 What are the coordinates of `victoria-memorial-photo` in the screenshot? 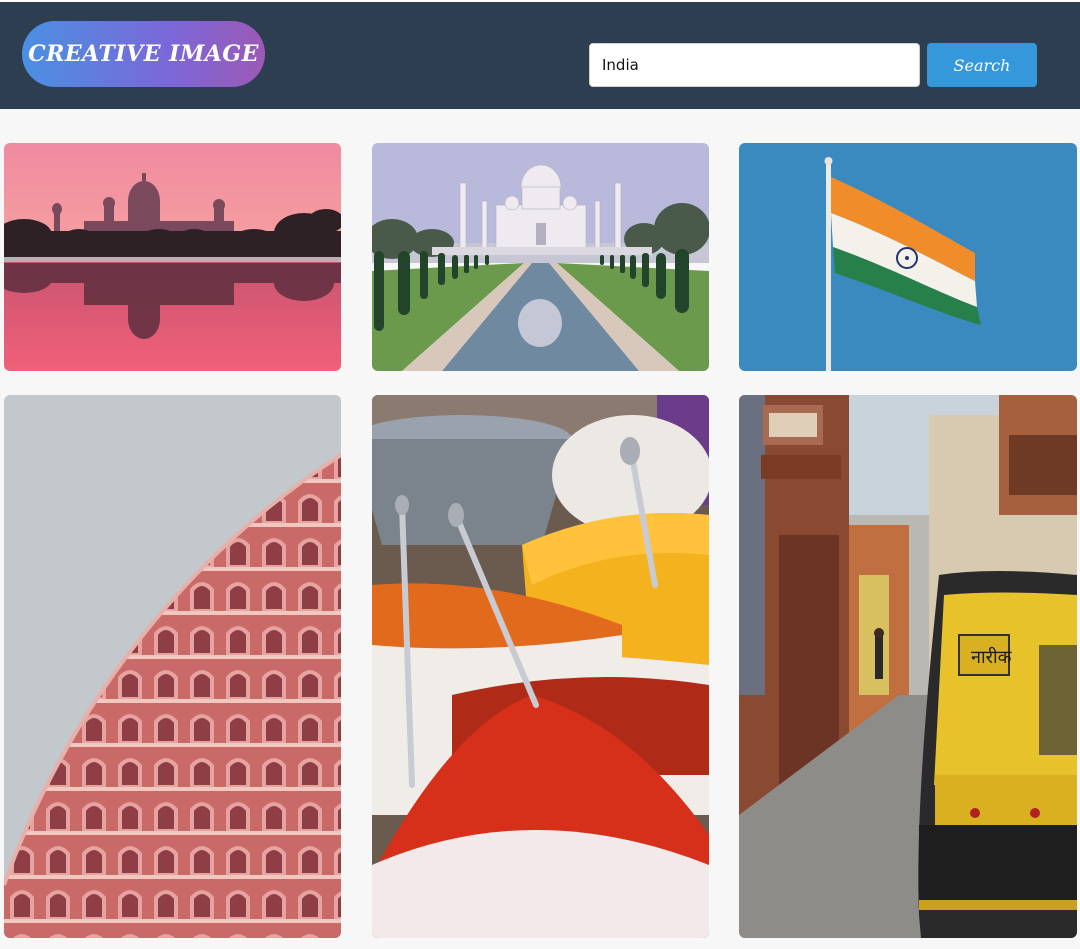 It's located at (172, 257).